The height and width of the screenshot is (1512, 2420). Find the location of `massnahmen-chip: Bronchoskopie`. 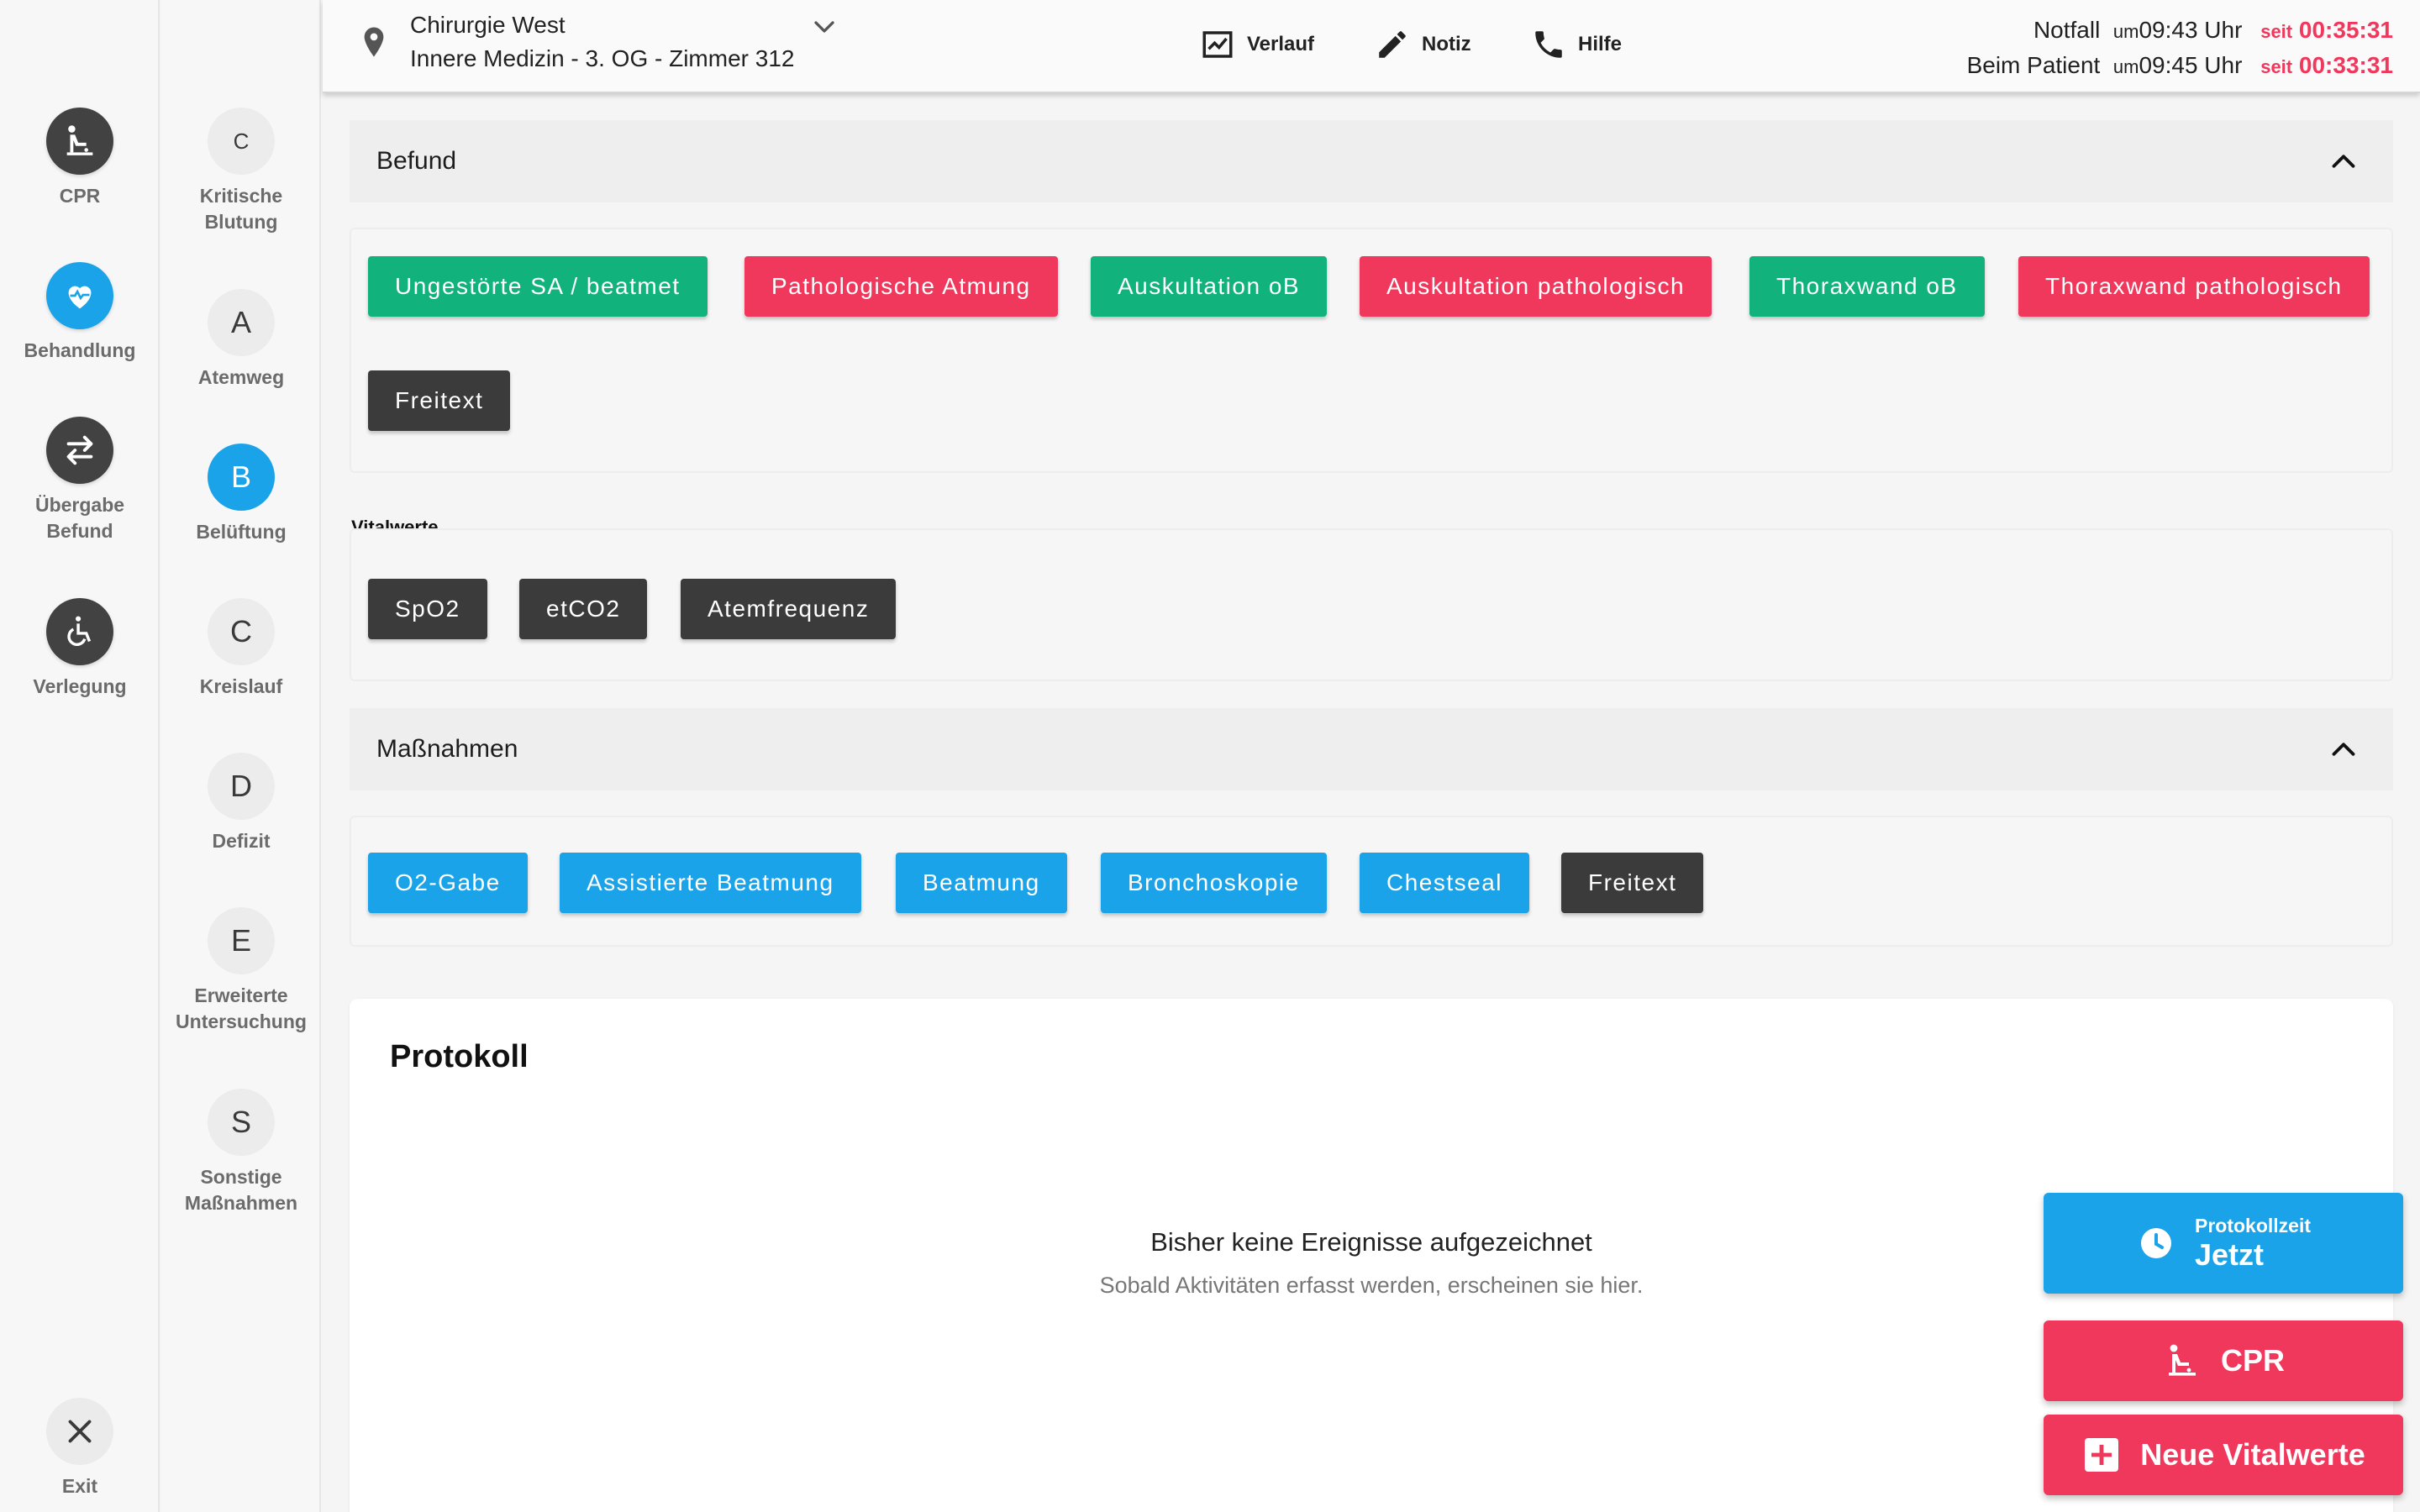

massnahmen-chip: Bronchoskopie is located at coordinates (1214, 883).